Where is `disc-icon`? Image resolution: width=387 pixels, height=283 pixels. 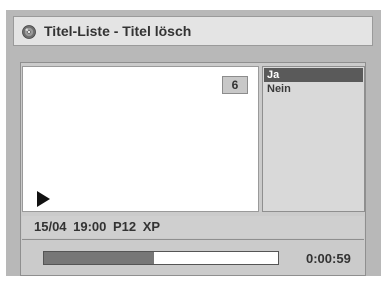
disc-icon is located at coordinates (29, 32).